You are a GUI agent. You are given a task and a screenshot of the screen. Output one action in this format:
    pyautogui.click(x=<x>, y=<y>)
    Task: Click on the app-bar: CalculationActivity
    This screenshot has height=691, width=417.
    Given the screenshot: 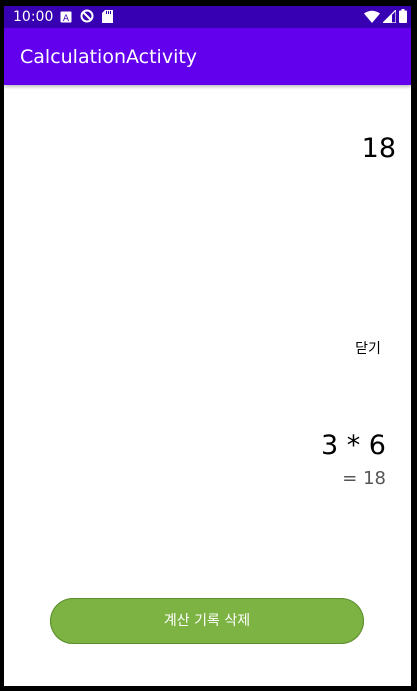 What is the action you would take?
    pyautogui.click(x=207, y=56)
    